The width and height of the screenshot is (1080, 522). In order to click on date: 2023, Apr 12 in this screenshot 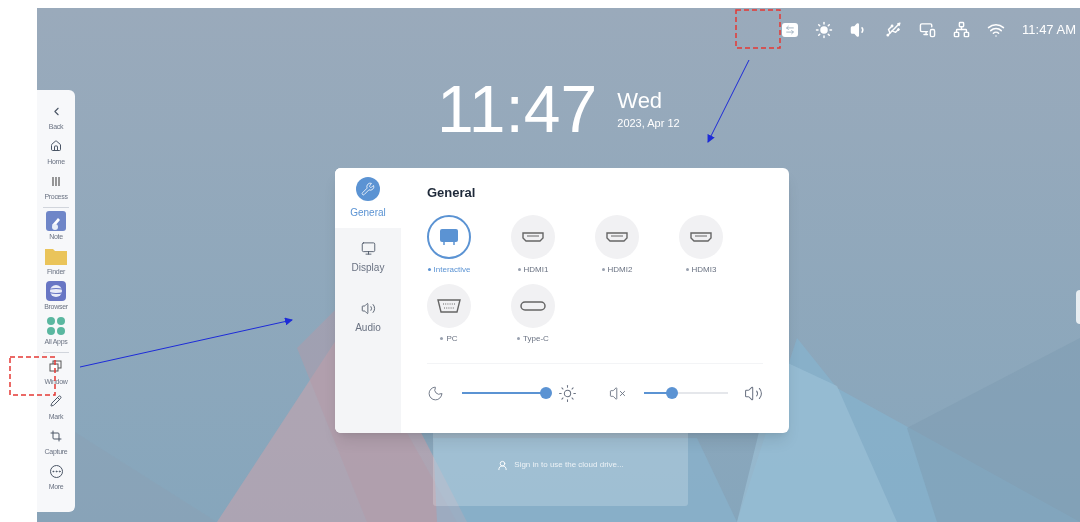, I will do `click(648, 123)`.